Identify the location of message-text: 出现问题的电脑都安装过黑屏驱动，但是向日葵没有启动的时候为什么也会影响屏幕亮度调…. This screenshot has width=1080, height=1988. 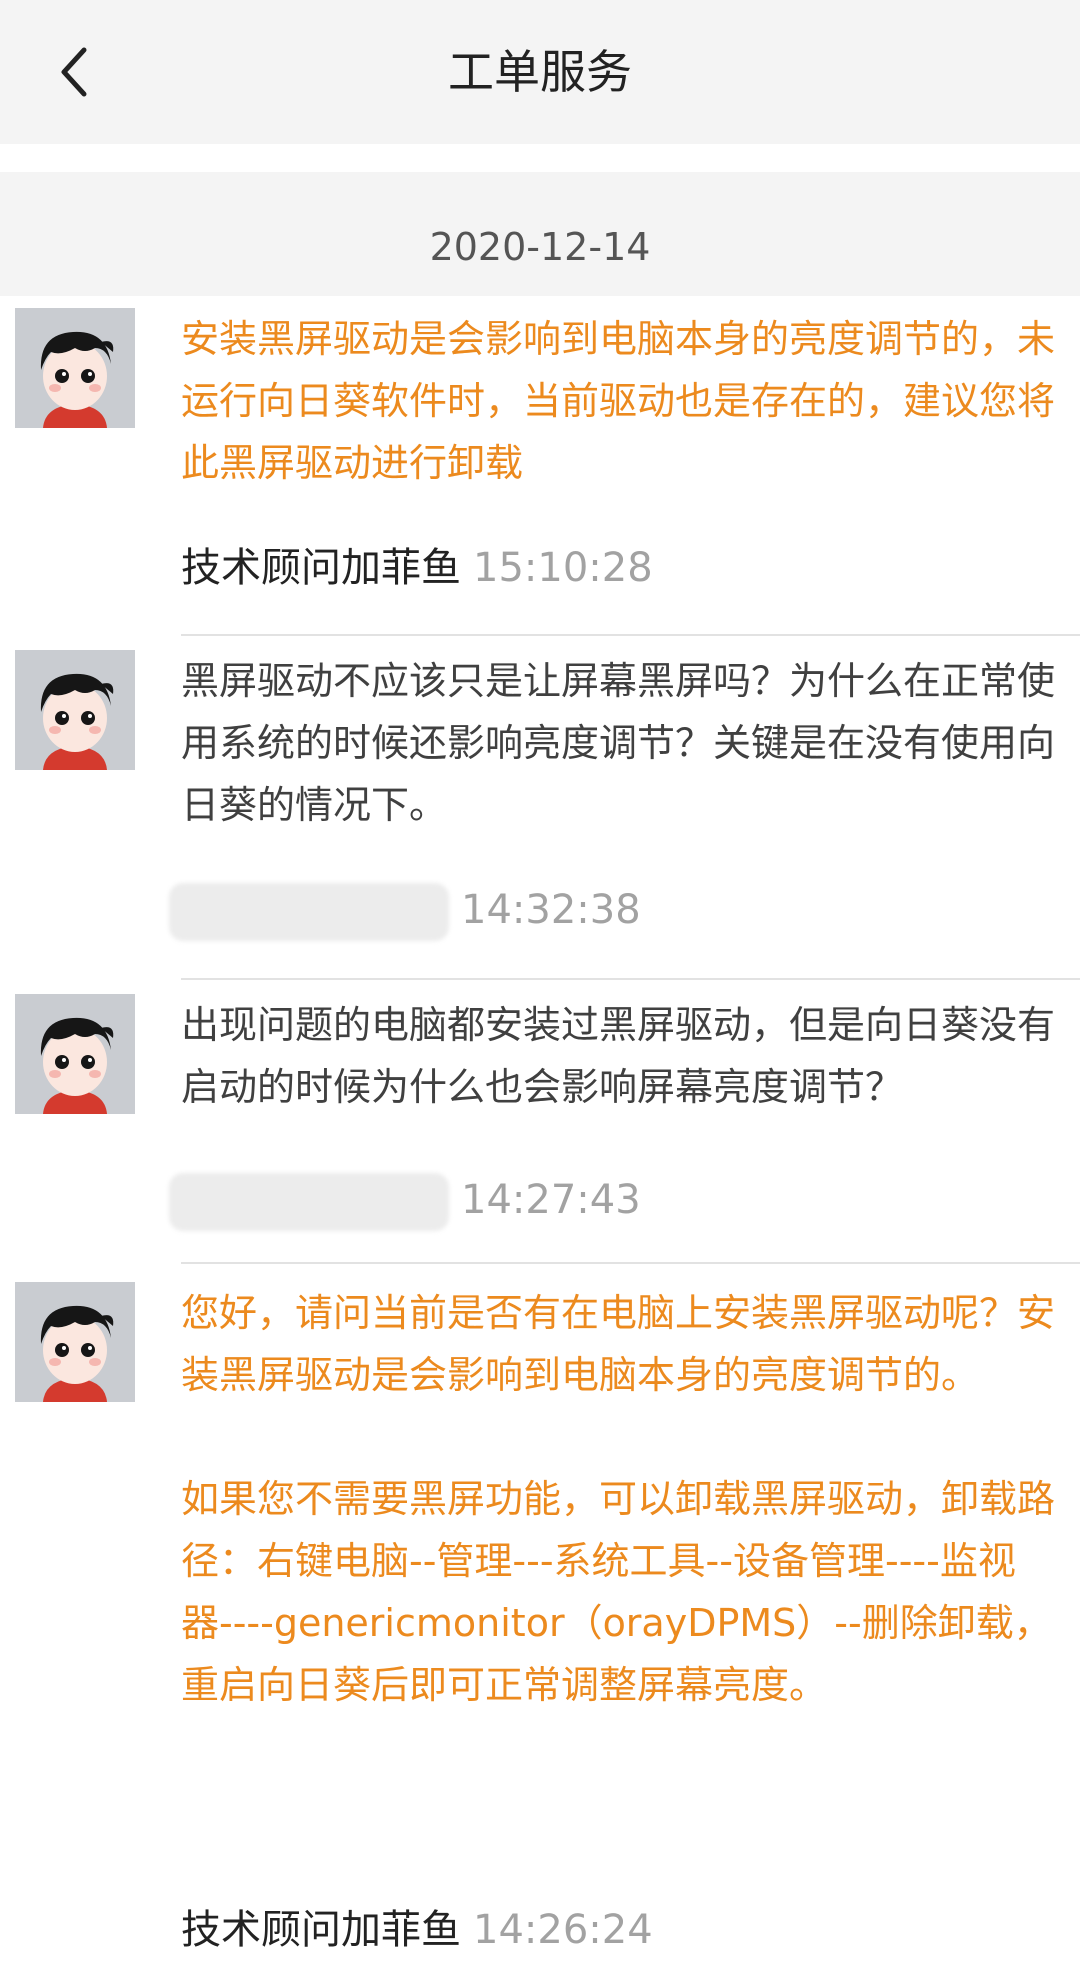
(618, 1056).